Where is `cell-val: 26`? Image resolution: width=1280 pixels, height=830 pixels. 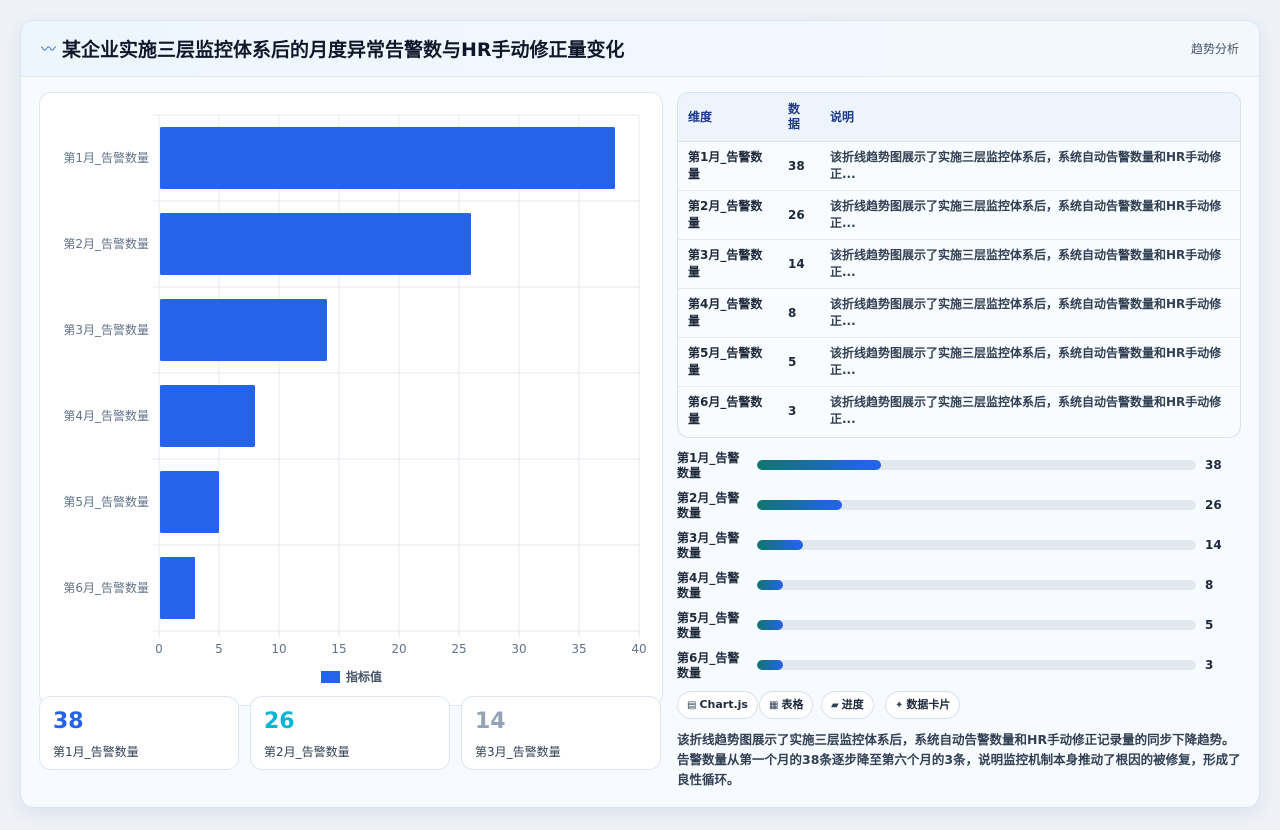
cell-val: 26 is located at coordinates (799, 215).